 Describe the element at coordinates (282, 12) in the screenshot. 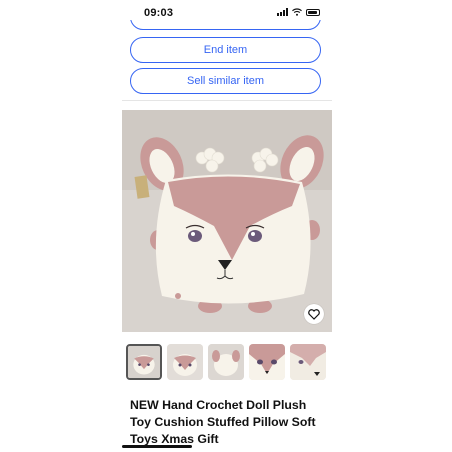

I see `cellular-signal-icon` at that location.